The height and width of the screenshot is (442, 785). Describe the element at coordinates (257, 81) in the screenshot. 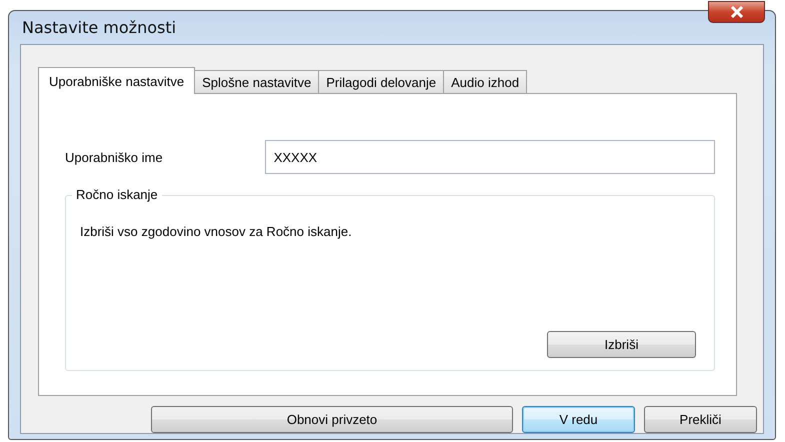

I see `tab: Splošne nastavitve` at that location.